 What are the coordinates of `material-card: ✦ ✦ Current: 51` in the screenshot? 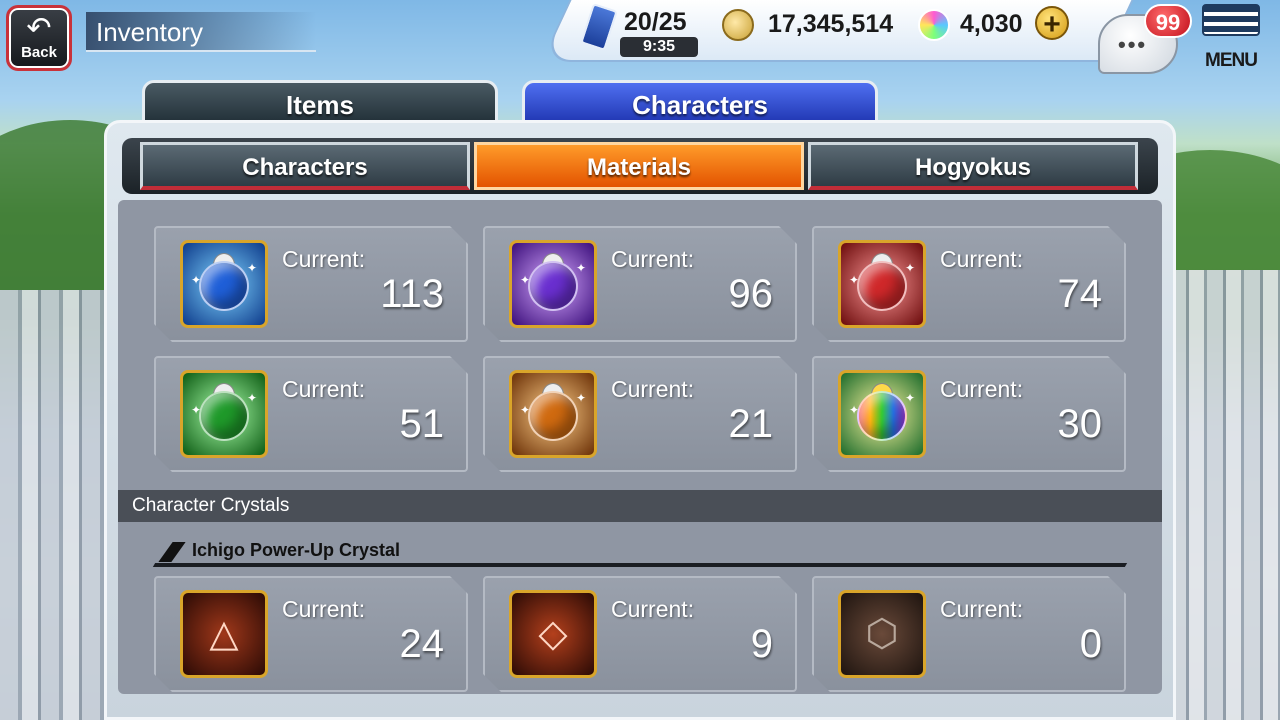 It's located at (311, 414).